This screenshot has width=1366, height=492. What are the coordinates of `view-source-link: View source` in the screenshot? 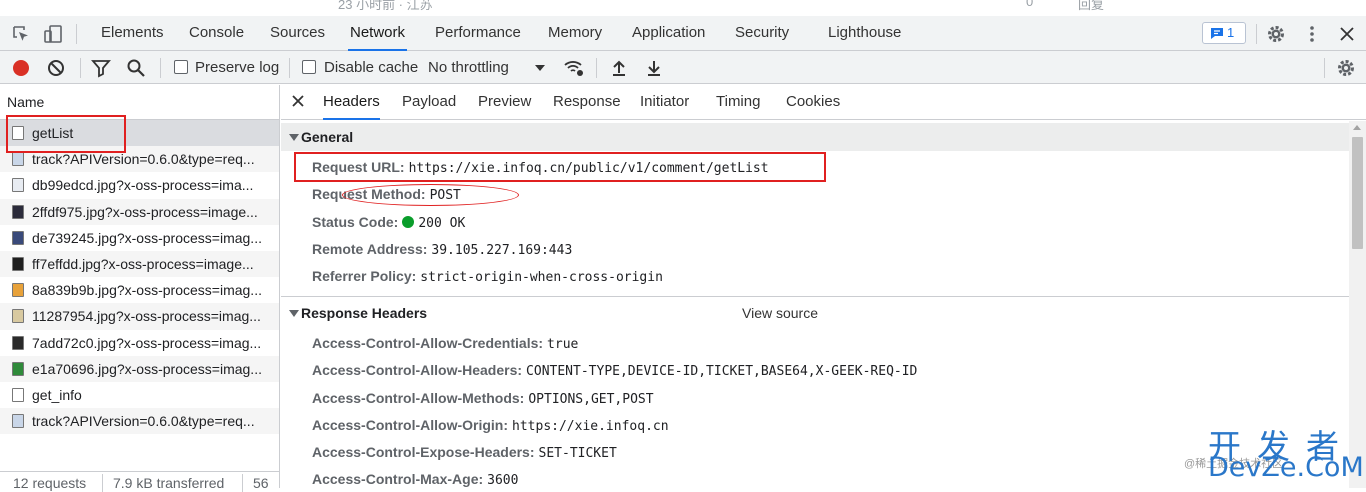 It's located at (780, 313).